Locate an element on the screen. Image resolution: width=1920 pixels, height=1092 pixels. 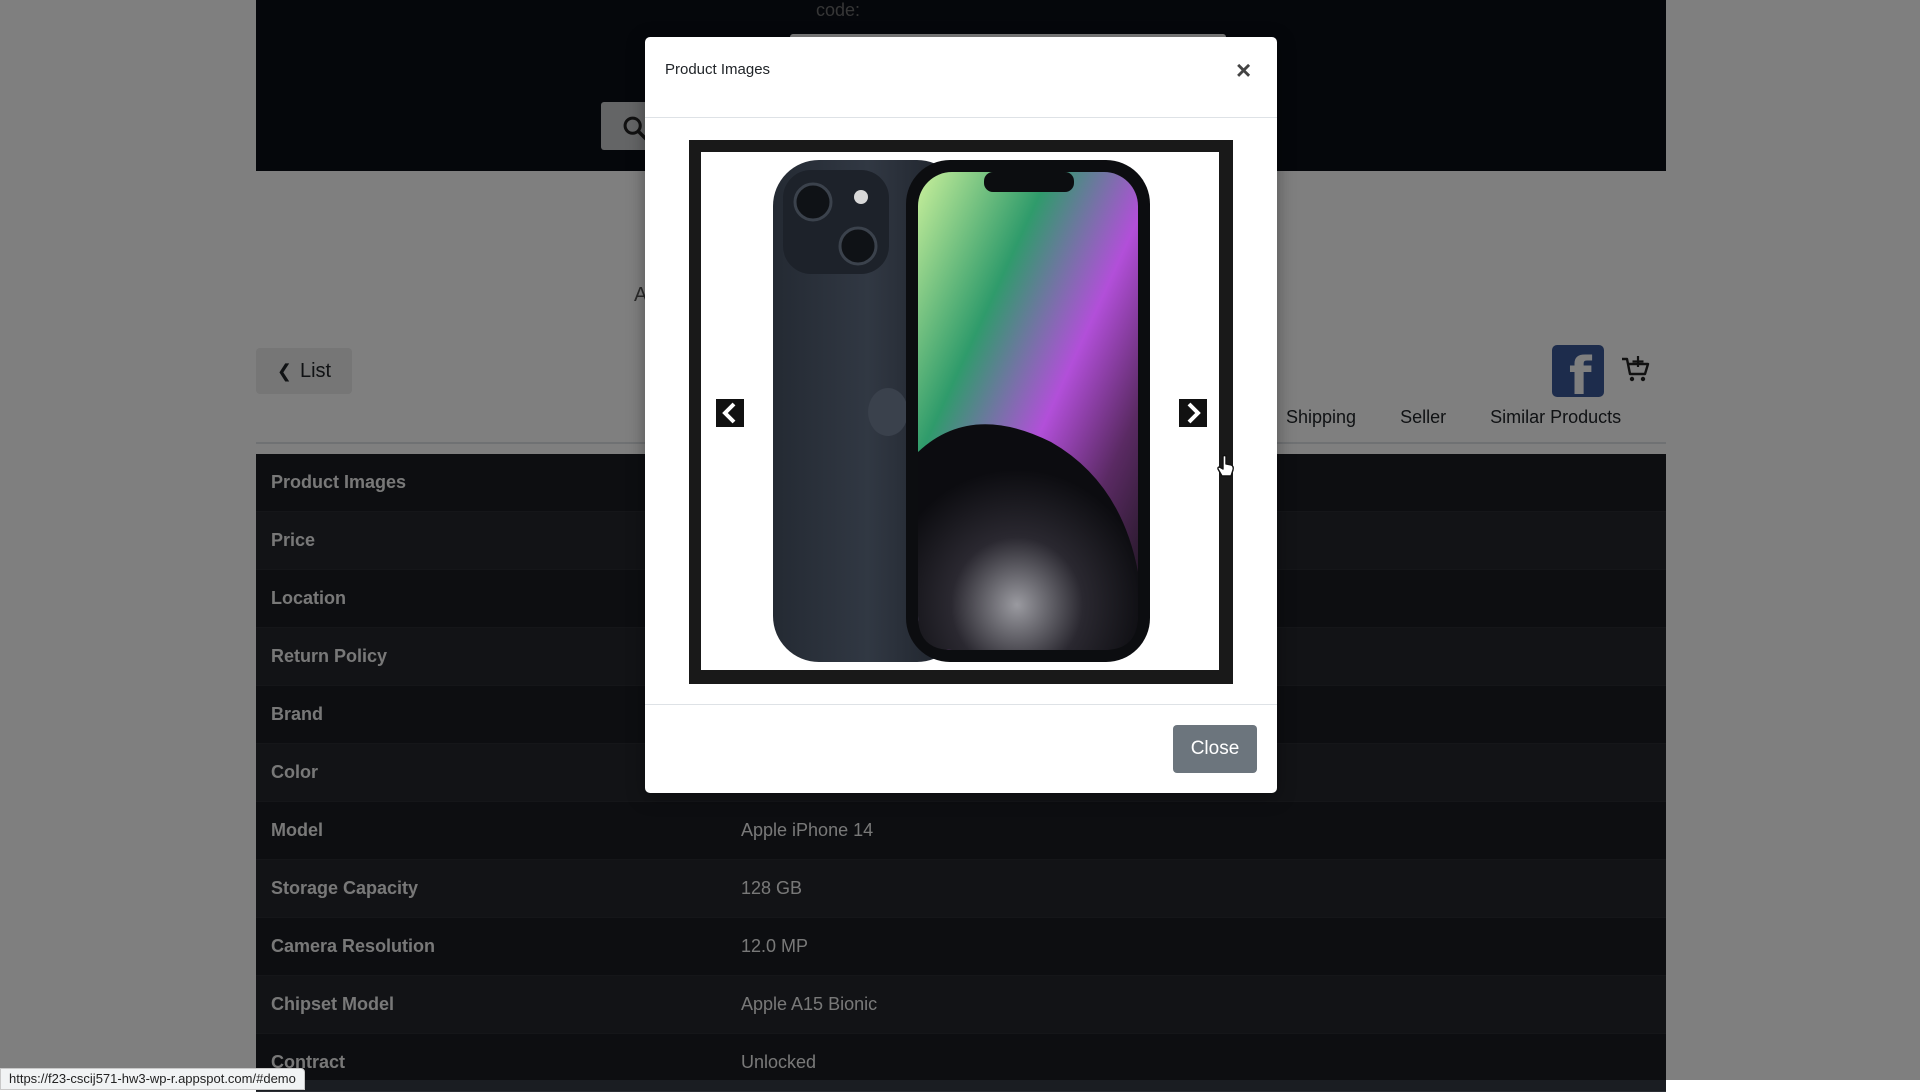
product-image-carousel is located at coordinates (961, 412).